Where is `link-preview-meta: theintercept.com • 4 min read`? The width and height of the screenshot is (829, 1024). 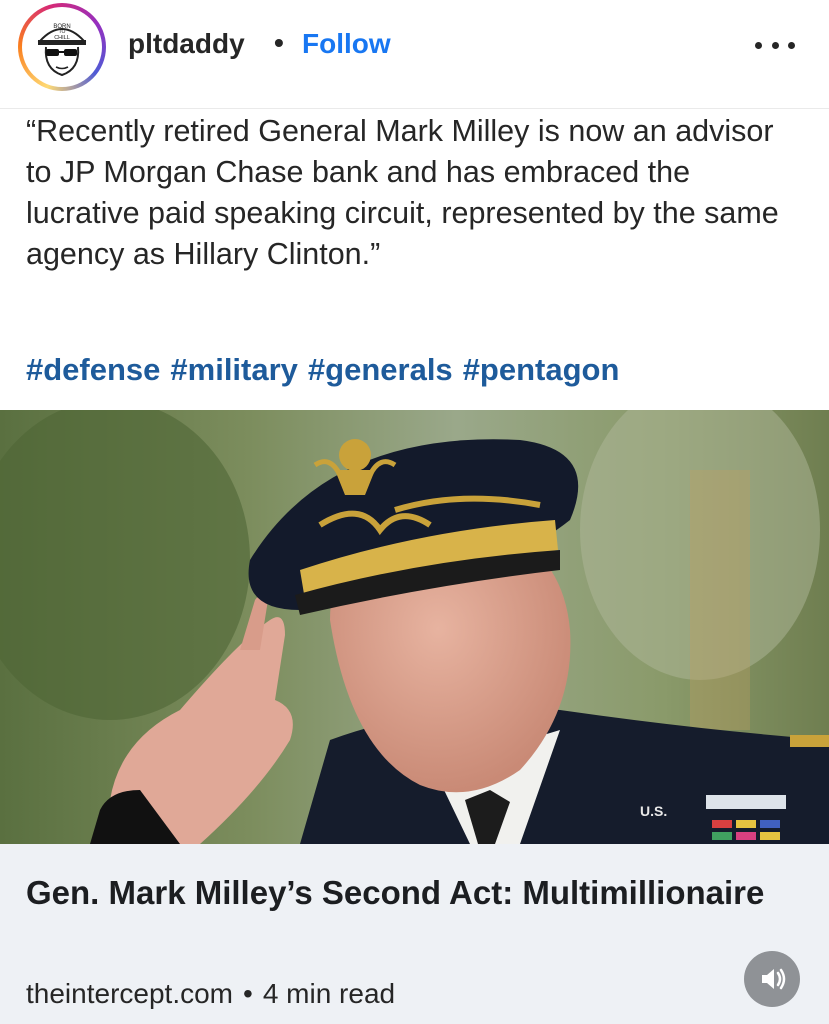
link-preview-meta: theintercept.com • 4 min read is located at coordinates (210, 994).